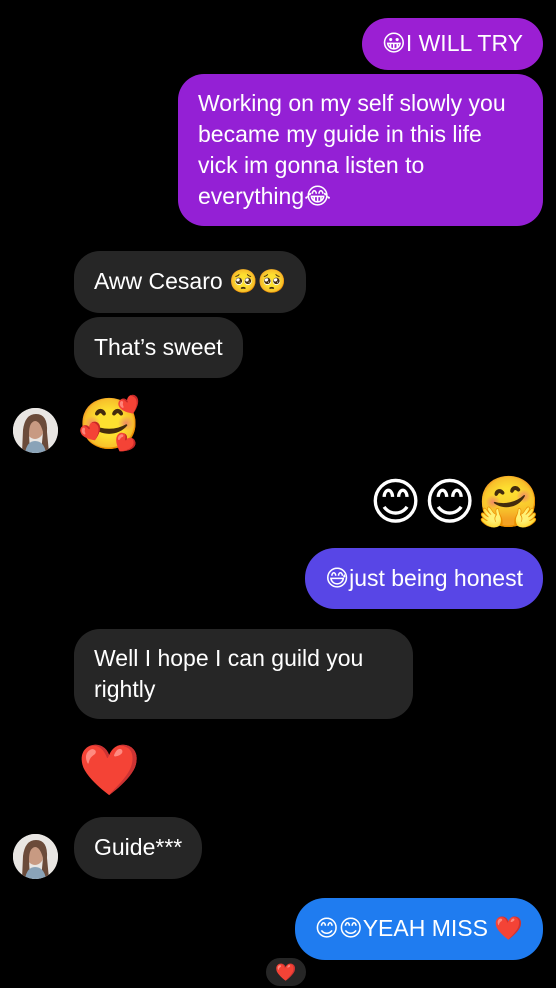  I want to click on sent-emoji-message: 😊😊🤗, so click(455, 502).